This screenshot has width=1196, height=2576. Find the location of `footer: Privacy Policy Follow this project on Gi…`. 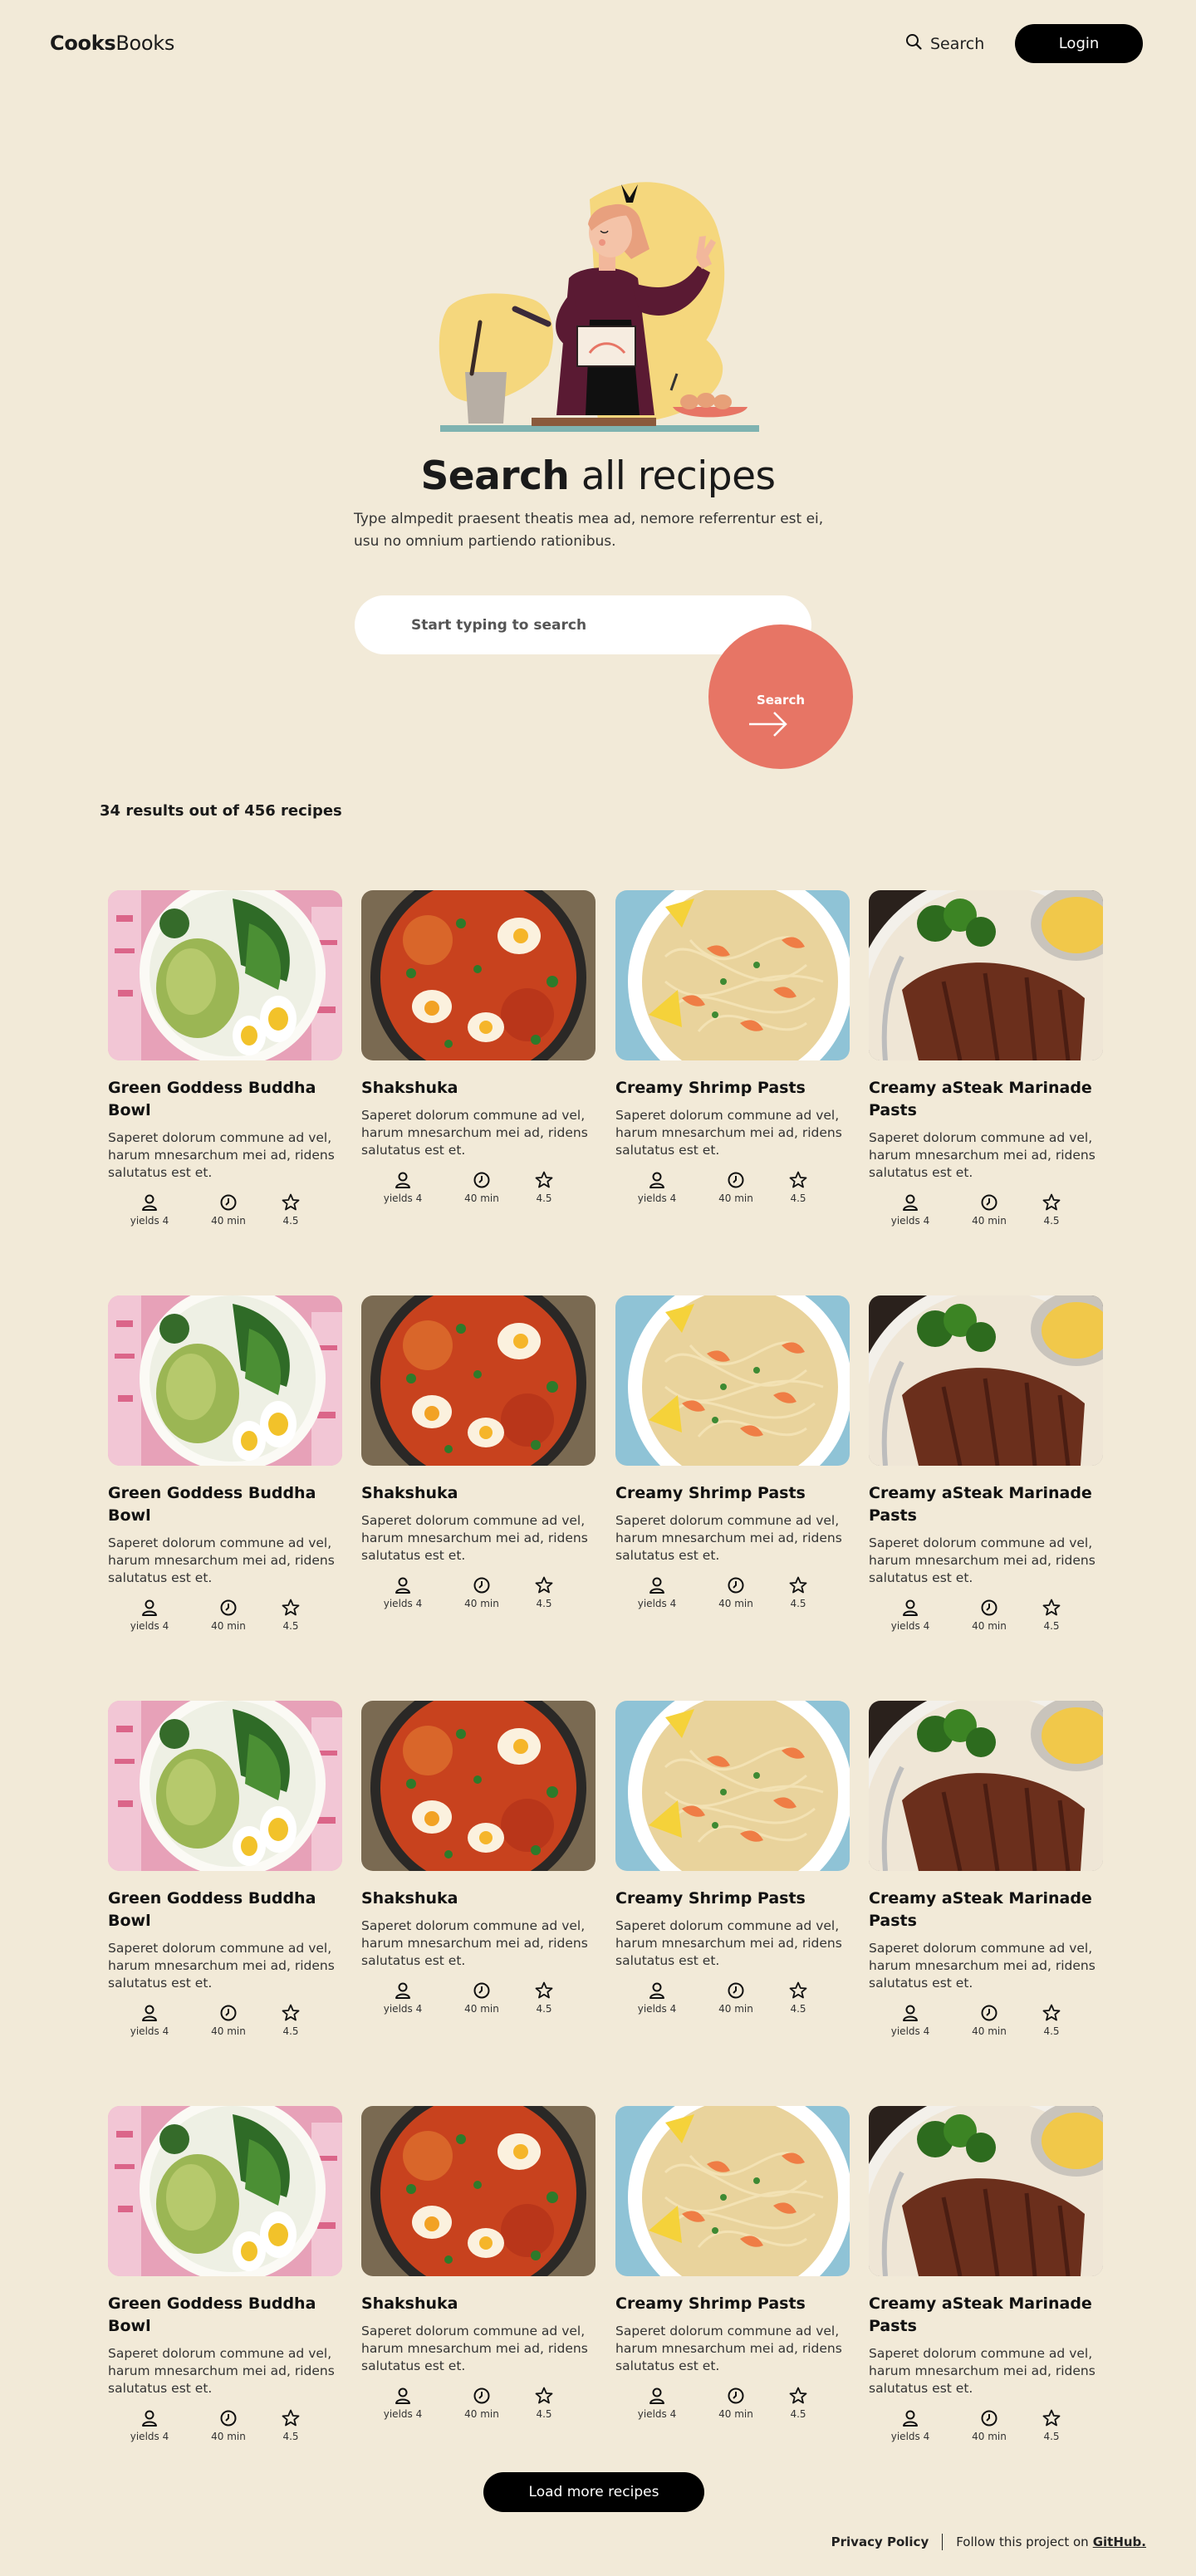

footer: Privacy Policy Follow this project on Gi… is located at coordinates (989, 2542).